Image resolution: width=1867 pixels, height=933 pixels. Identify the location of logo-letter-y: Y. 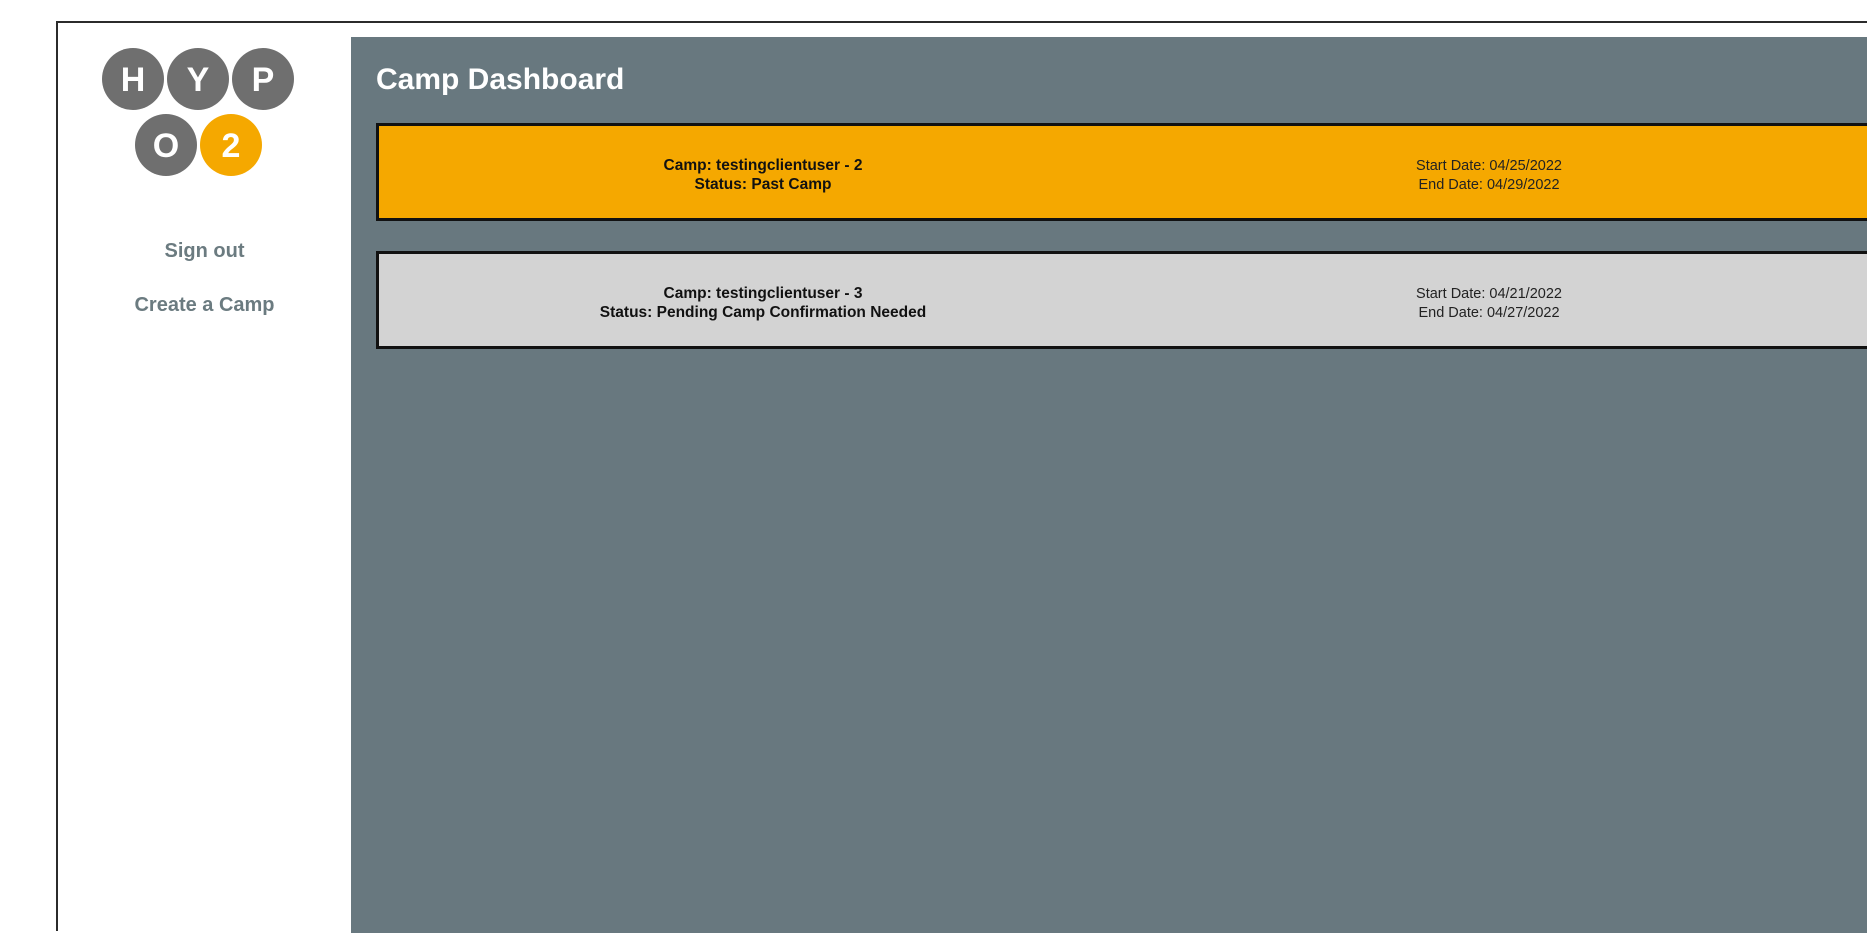
(198, 80).